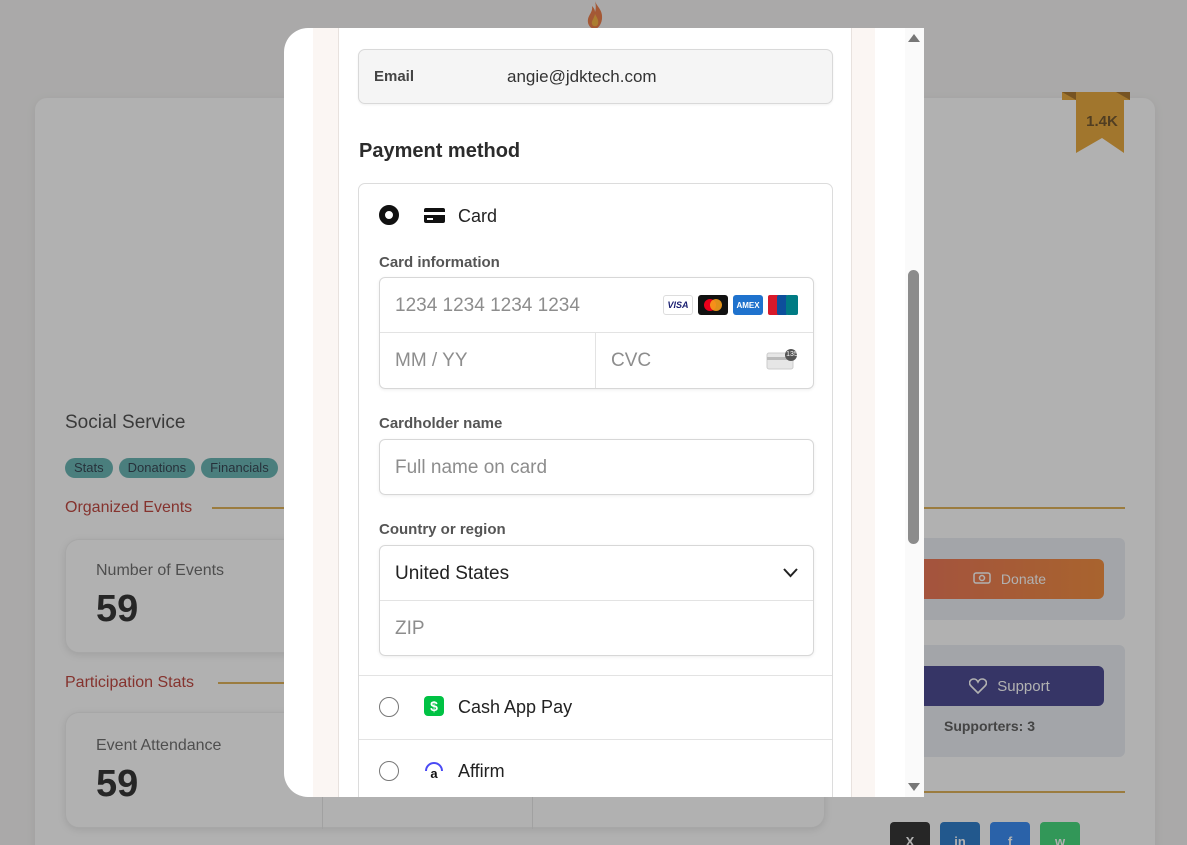 The height and width of the screenshot is (845, 1187). I want to click on card-radio, so click(389, 215).